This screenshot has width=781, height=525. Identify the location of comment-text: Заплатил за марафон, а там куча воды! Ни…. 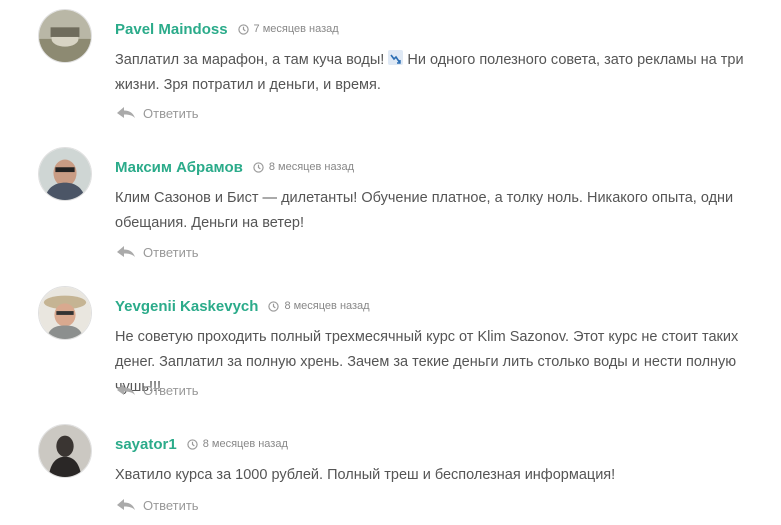
(445, 73).